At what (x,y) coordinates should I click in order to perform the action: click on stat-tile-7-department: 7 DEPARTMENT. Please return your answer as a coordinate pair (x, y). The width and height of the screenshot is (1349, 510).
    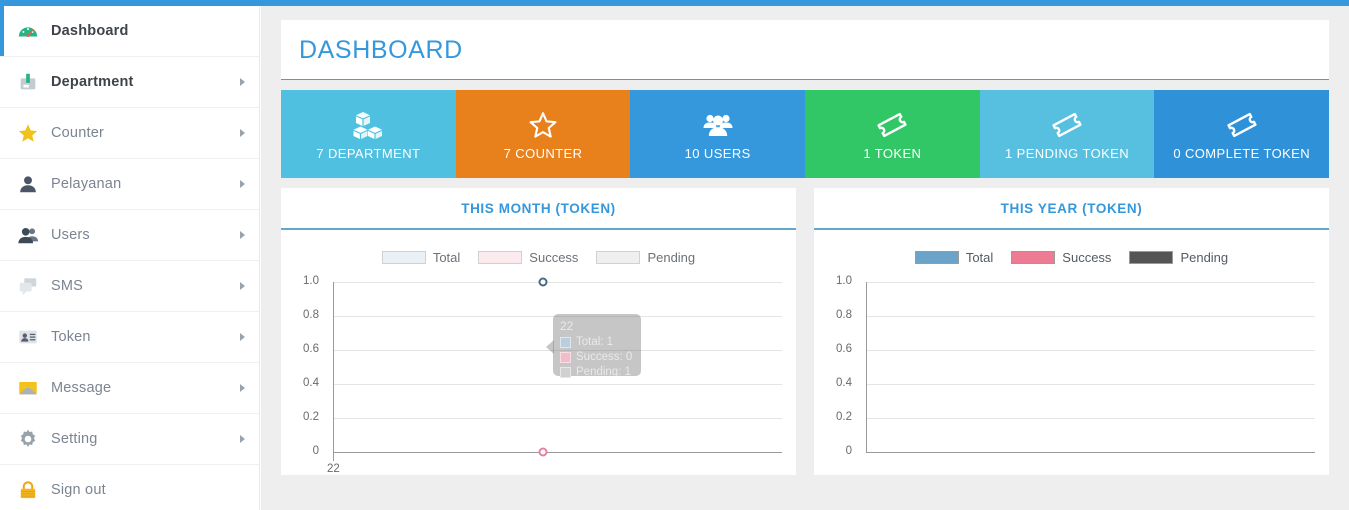
    Looking at the image, I should click on (368, 134).